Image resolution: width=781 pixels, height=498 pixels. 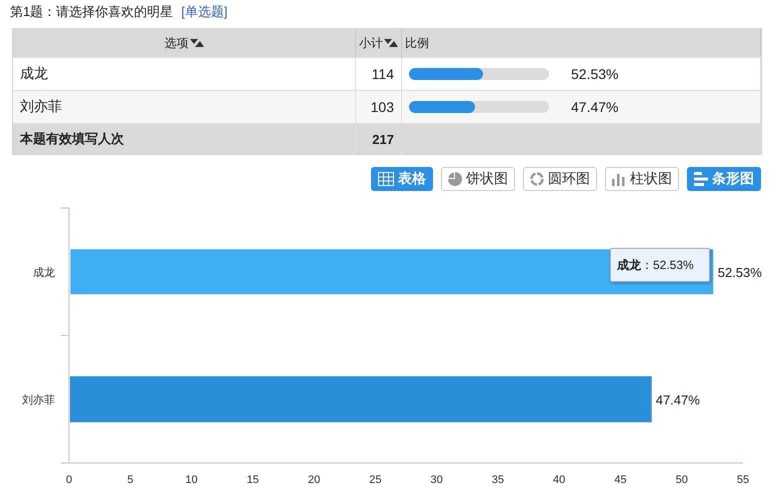 I want to click on tick-label: 5, so click(x=130, y=480).